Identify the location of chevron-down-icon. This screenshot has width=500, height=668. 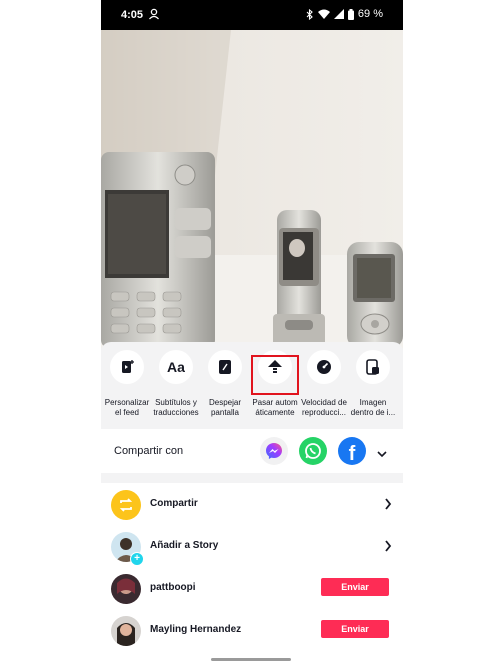
(382, 454).